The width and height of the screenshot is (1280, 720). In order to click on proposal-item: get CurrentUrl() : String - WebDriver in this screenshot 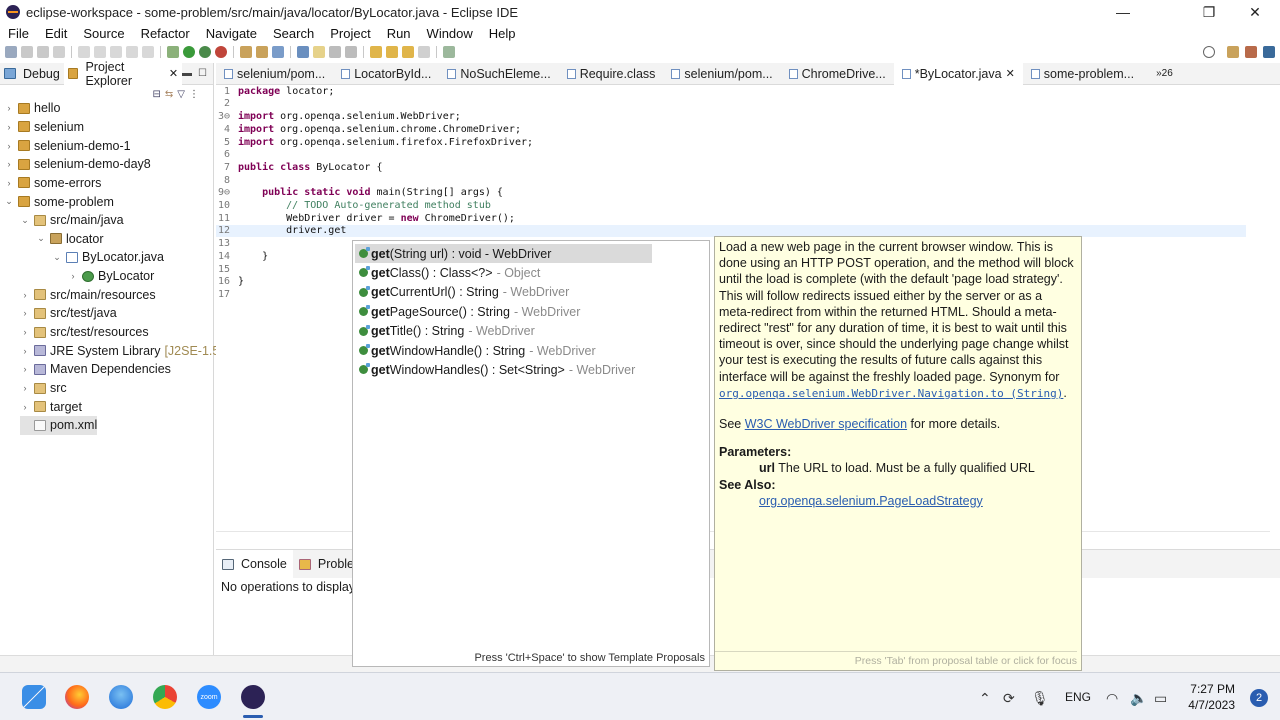, I will do `click(503, 292)`.